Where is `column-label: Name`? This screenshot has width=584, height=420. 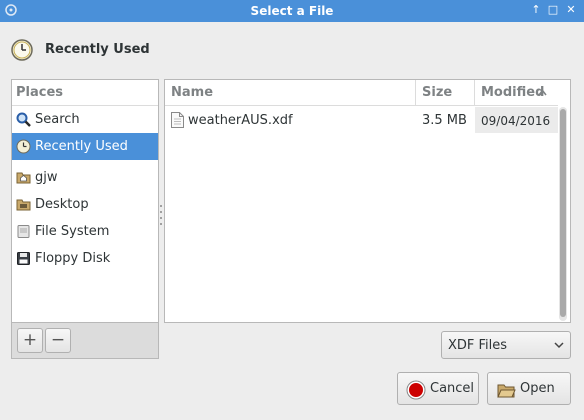 column-label: Name is located at coordinates (192, 92).